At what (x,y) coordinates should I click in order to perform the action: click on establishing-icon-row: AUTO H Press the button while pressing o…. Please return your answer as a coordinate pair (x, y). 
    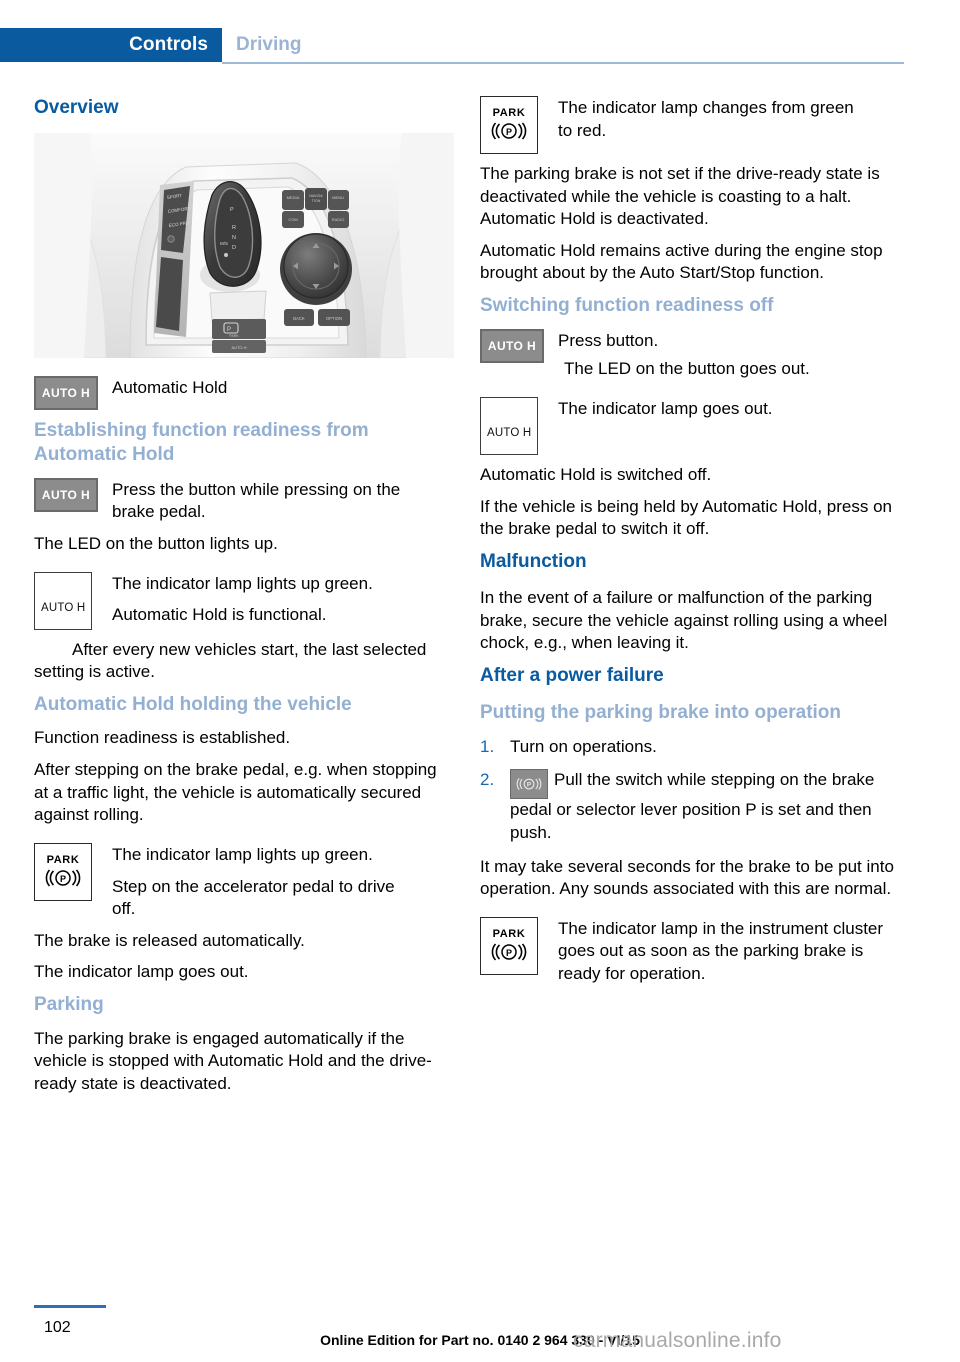
    Looking at the image, I should click on (244, 500).